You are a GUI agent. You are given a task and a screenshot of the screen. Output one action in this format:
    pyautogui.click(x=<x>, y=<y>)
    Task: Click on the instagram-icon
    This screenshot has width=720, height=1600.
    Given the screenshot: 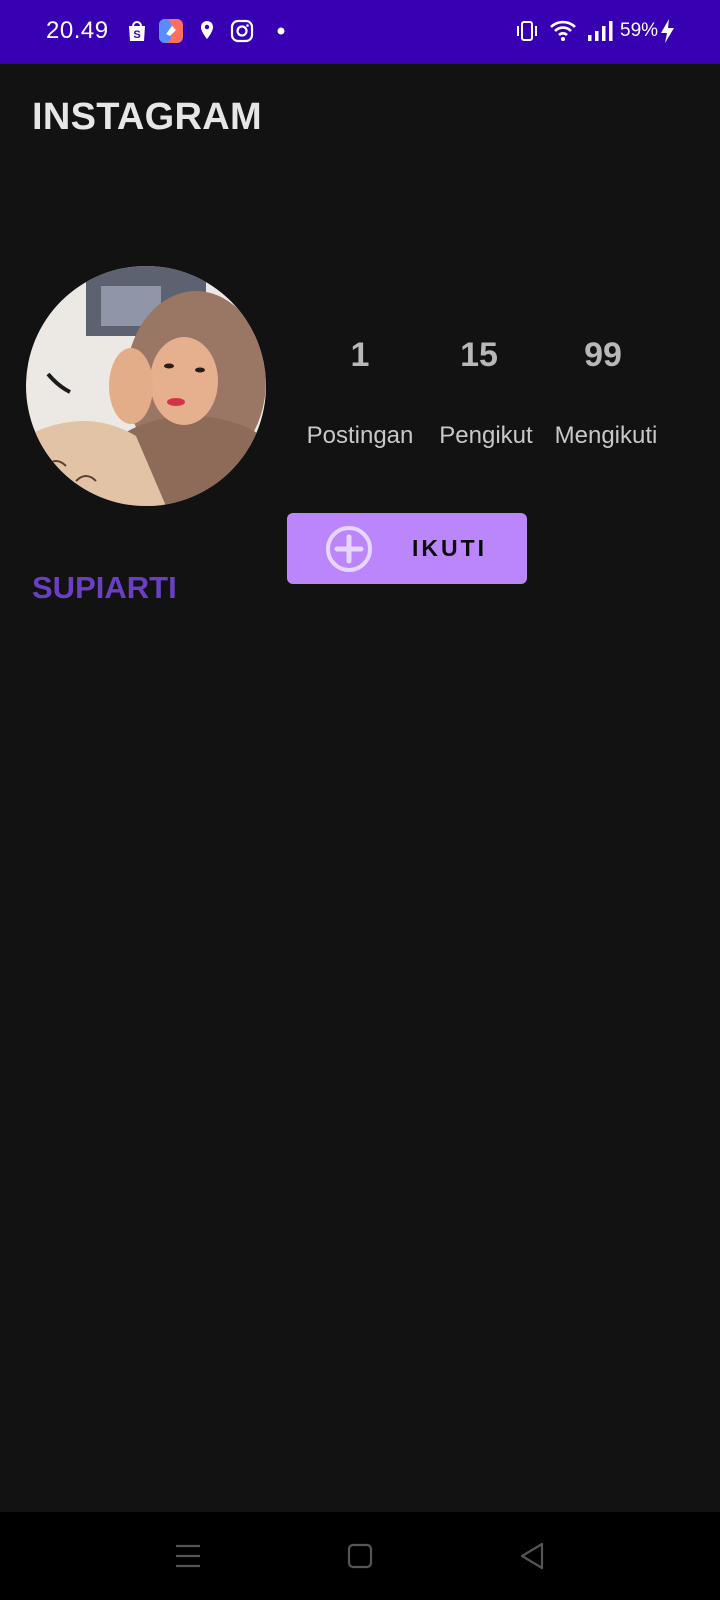 What is the action you would take?
    pyautogui.click(x=242, y=31)
    